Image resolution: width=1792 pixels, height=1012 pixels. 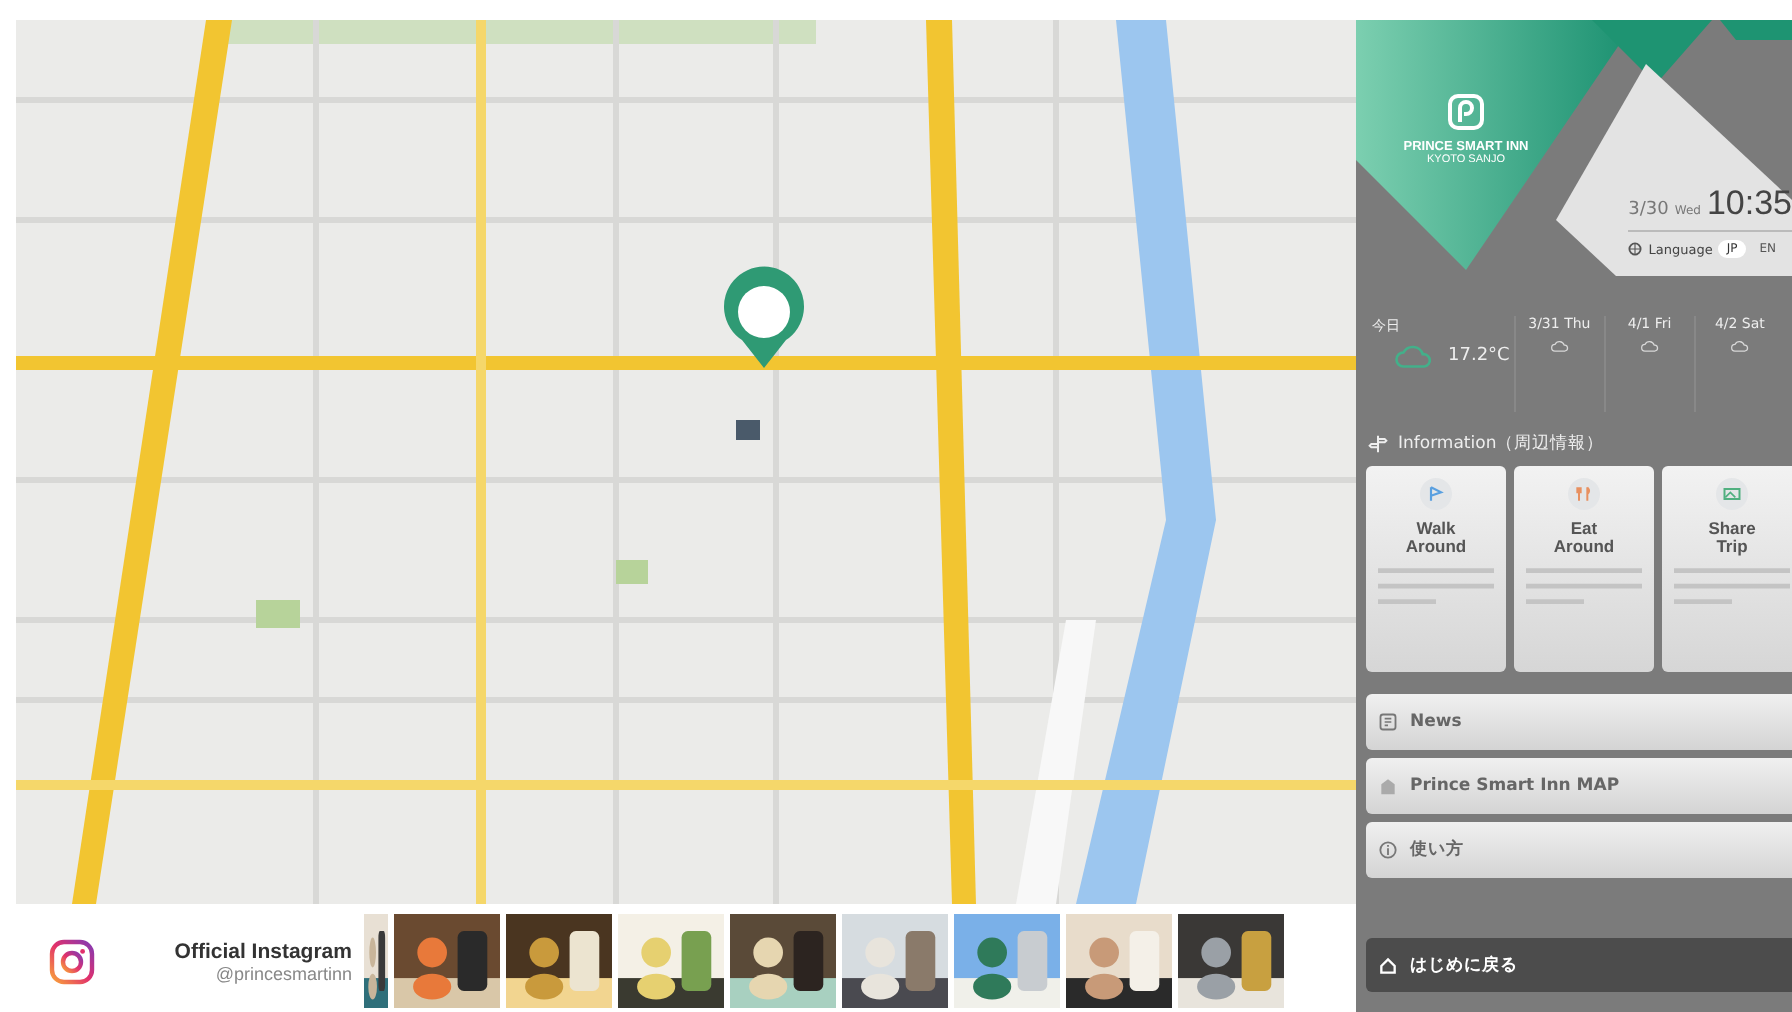 What do you see at coordinates (1388, 786) in the screenshot?
I see `building-icon` at bounding box center [1388, 786].